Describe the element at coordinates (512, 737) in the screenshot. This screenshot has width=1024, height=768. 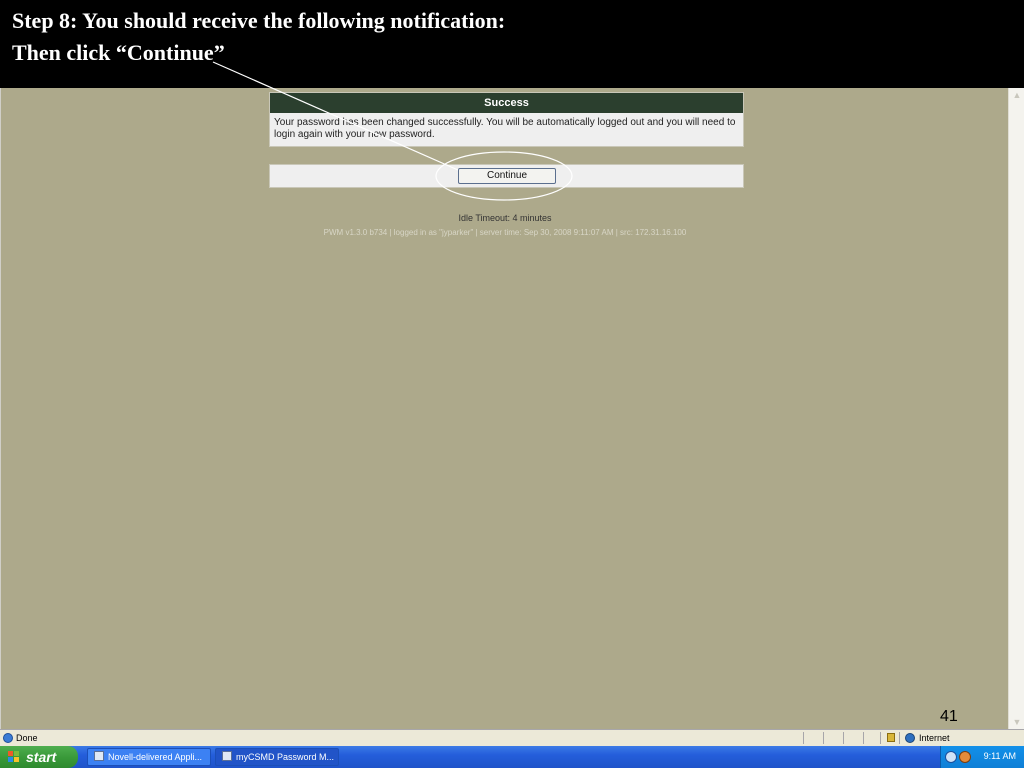
I see `browser-status-bar: Done Internet` at that location.